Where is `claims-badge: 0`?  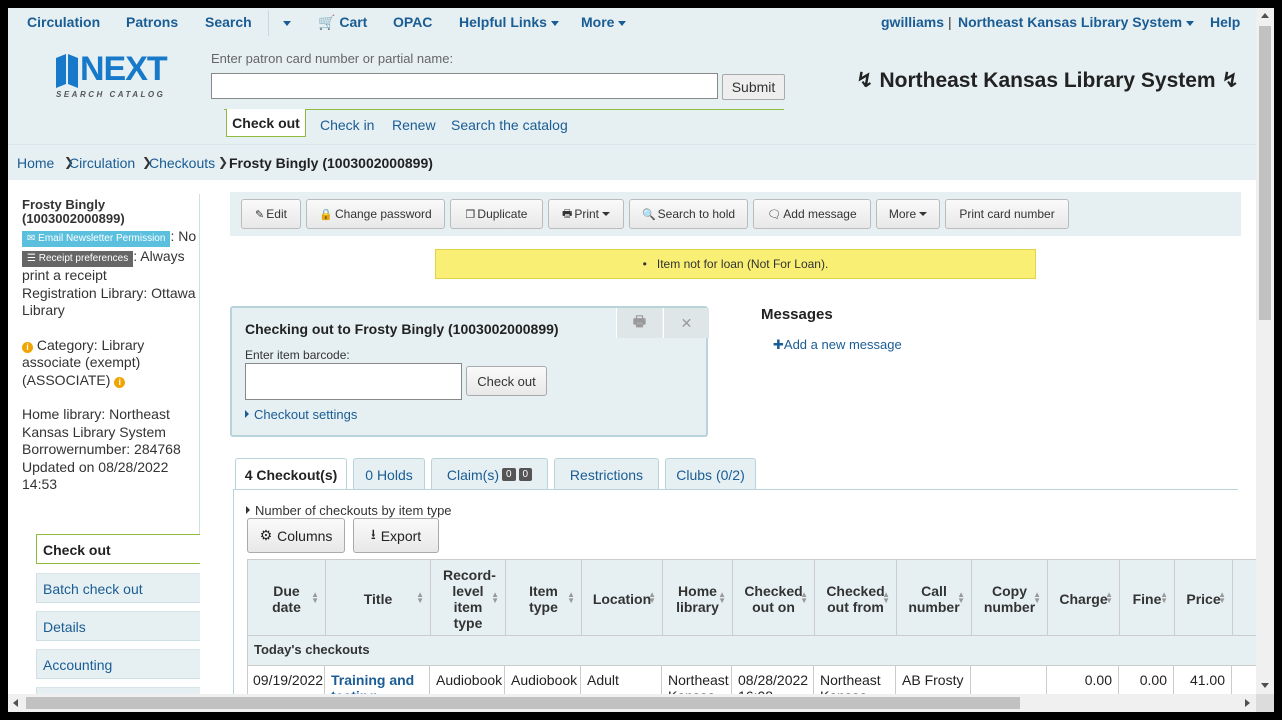 claims-badge: 0 is located at coordinates (508, 474).